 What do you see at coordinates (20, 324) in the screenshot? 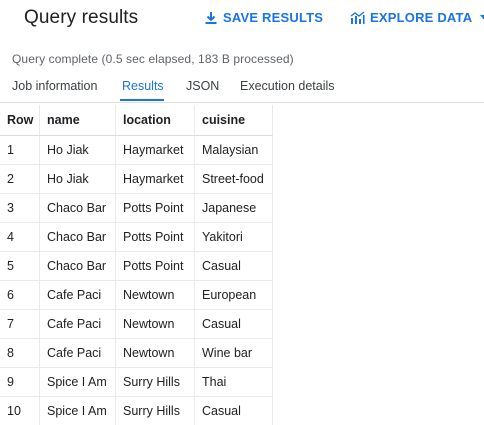
I see `row-number-cell: 7` at bounding box center [20, 324].